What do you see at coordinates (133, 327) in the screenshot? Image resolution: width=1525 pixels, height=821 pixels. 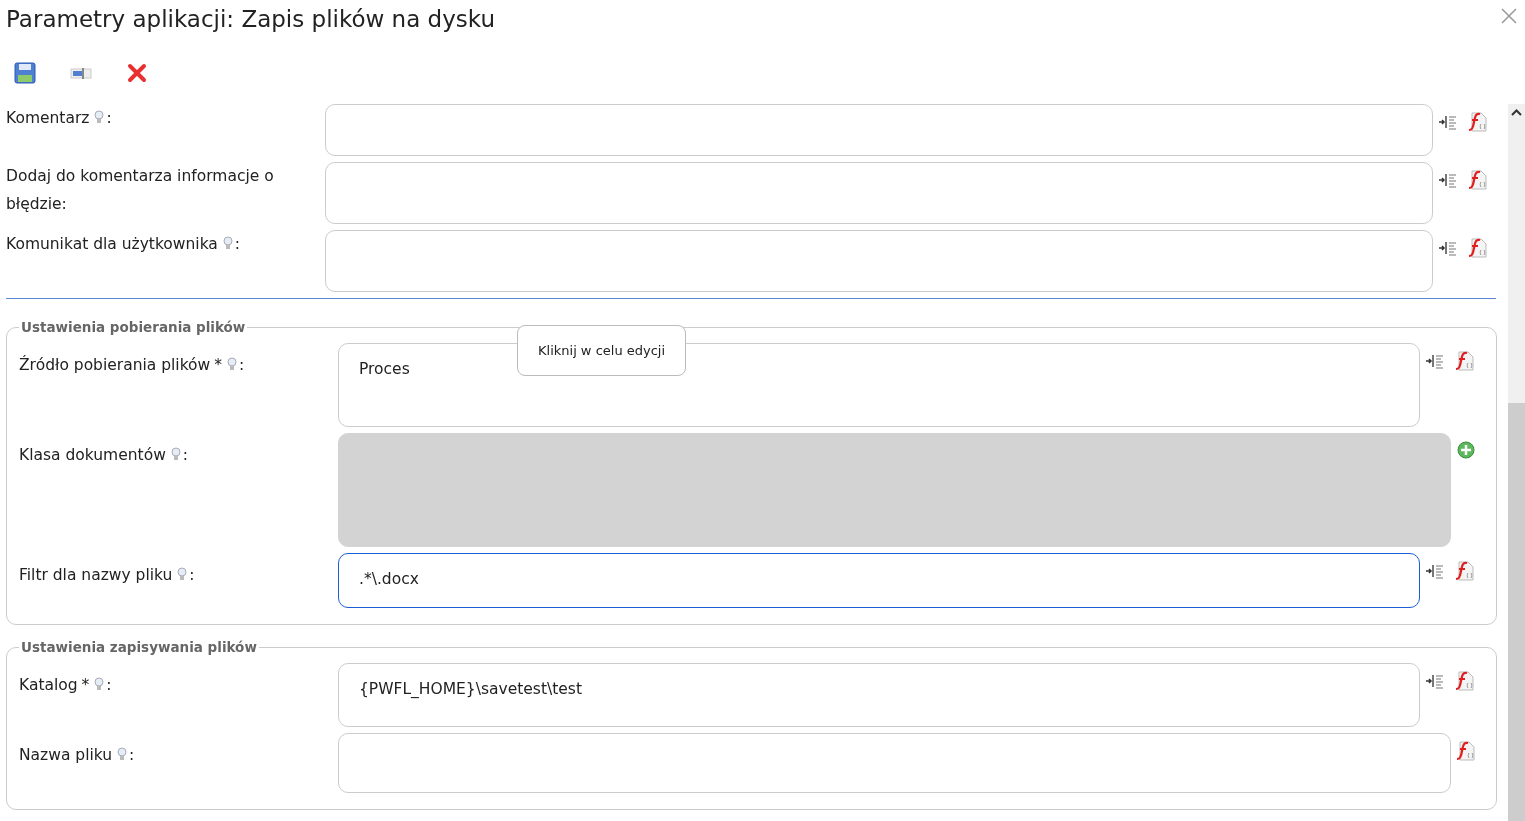 I see `group-legend: Ustawienia pobierania plików` at bounding box center [133, 327].